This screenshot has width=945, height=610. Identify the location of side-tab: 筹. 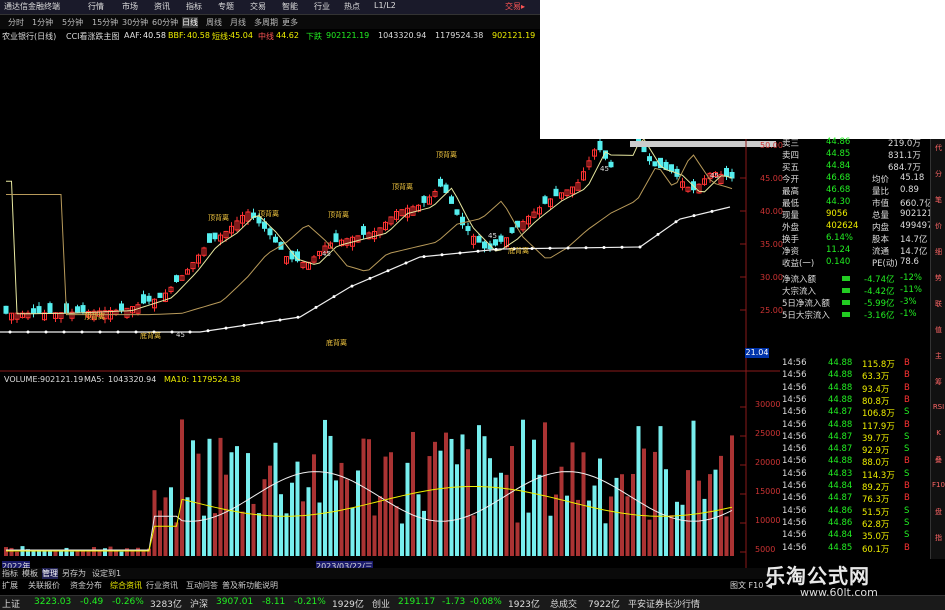
(938, 382).